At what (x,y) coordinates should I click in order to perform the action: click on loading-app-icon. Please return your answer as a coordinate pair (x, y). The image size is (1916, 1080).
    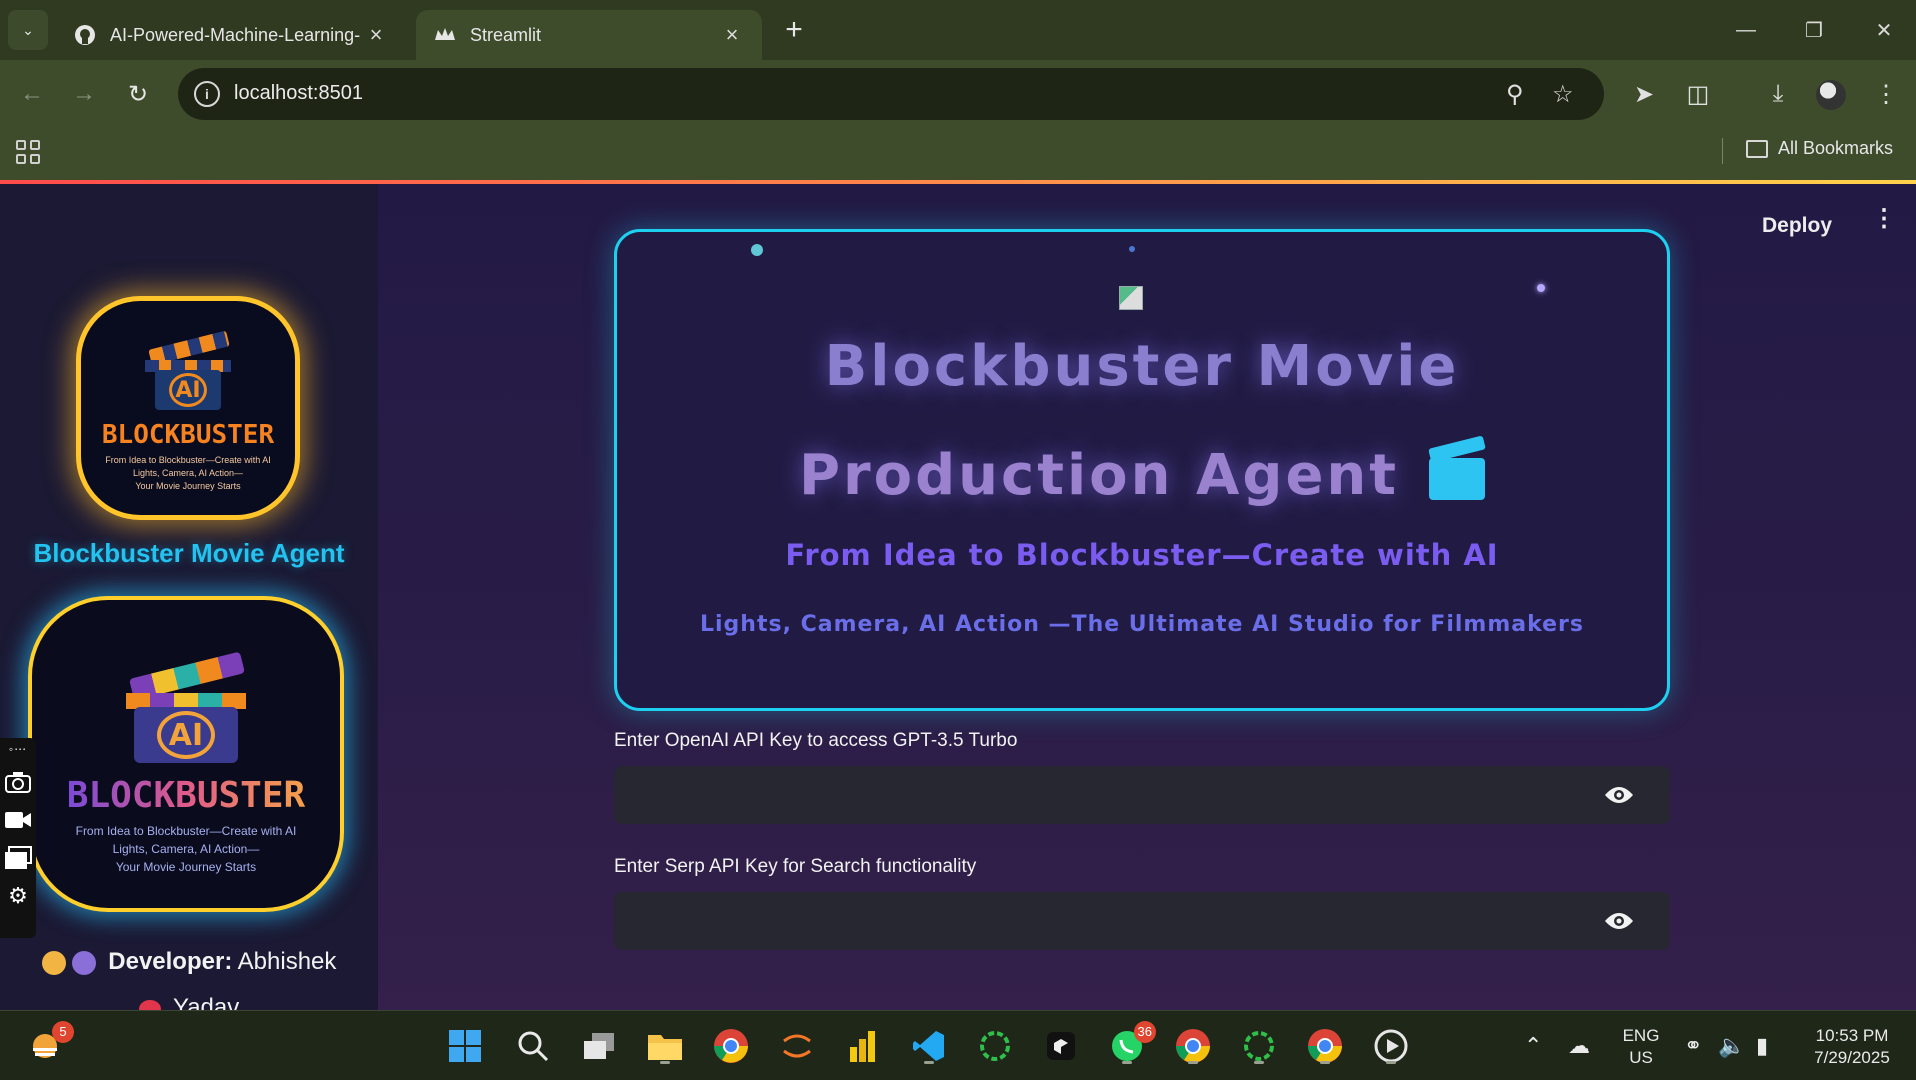
    Looking at the image, I should click on (995, 1046).